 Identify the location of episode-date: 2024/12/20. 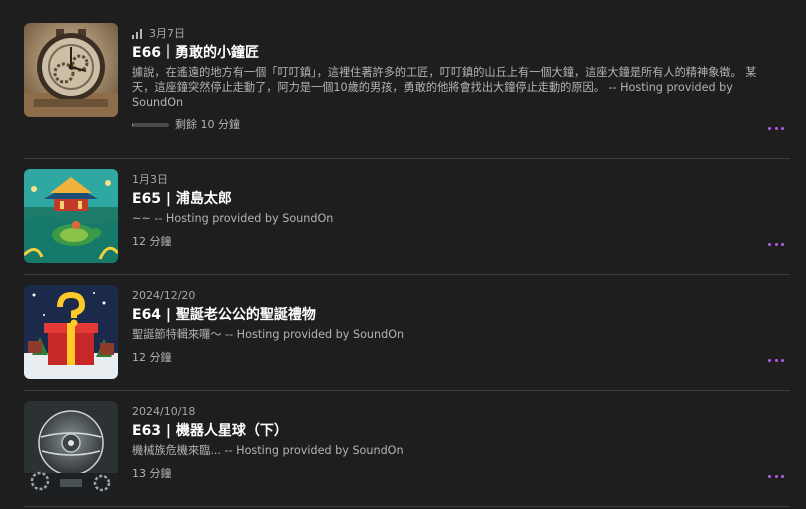
(164, 295).